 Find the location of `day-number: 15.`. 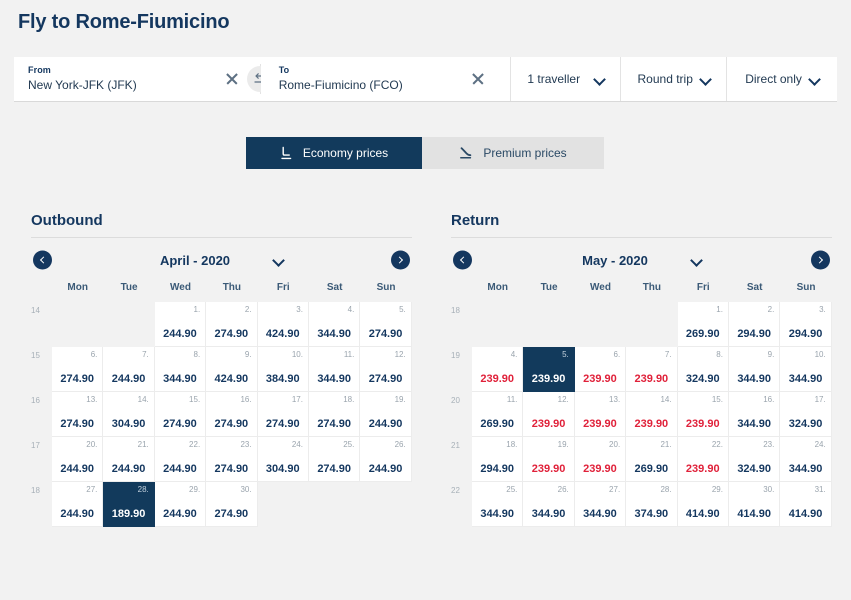

day-number: 15. is located at coordinates (195, 399).